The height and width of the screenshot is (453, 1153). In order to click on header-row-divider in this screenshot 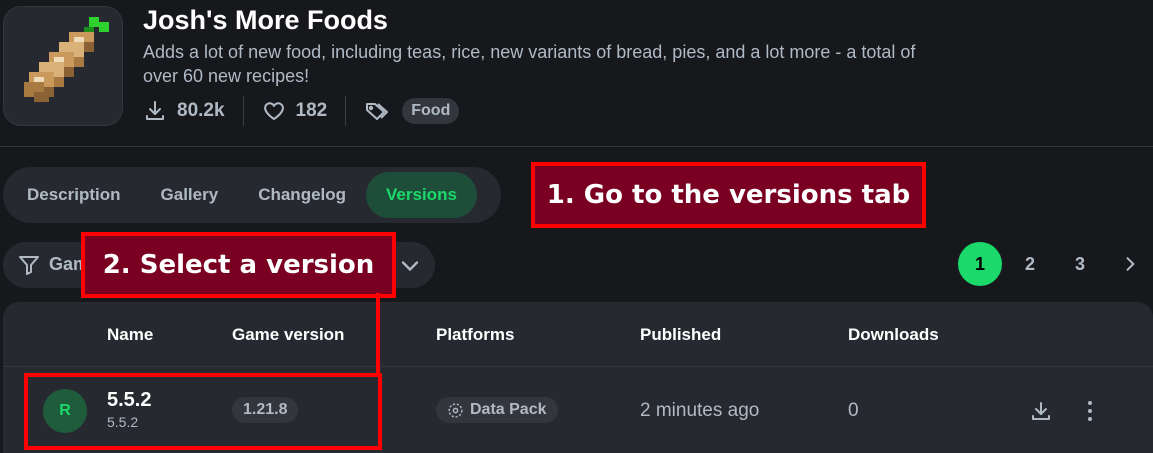, I will do `click(578, 366)`.